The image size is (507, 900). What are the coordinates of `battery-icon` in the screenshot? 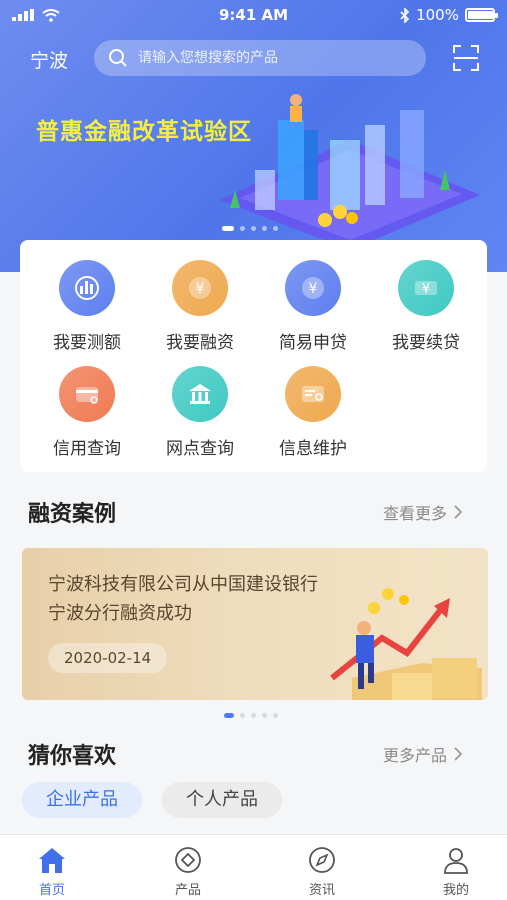 It's located at (481, 15).